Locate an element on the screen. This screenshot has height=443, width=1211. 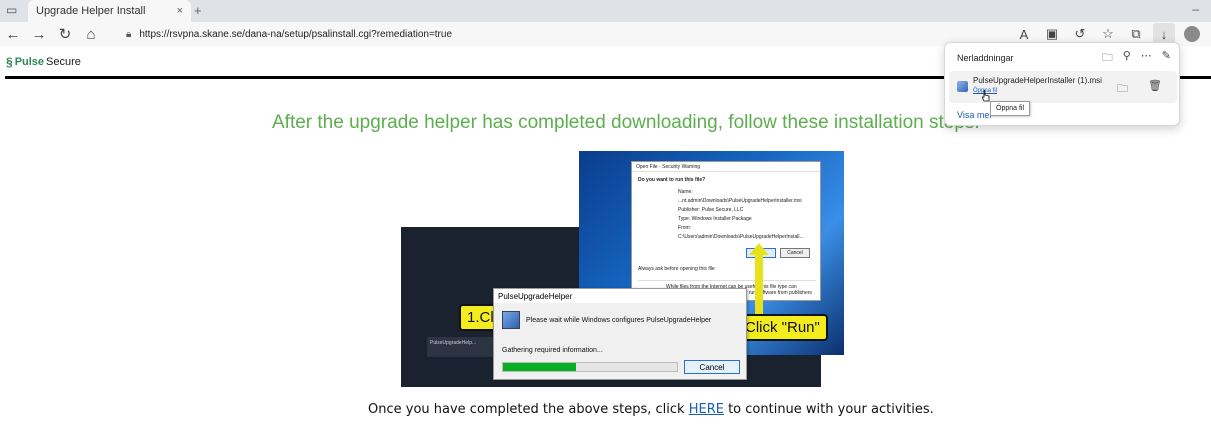
minimize-icon: – is located at coordinates (1195, 9).